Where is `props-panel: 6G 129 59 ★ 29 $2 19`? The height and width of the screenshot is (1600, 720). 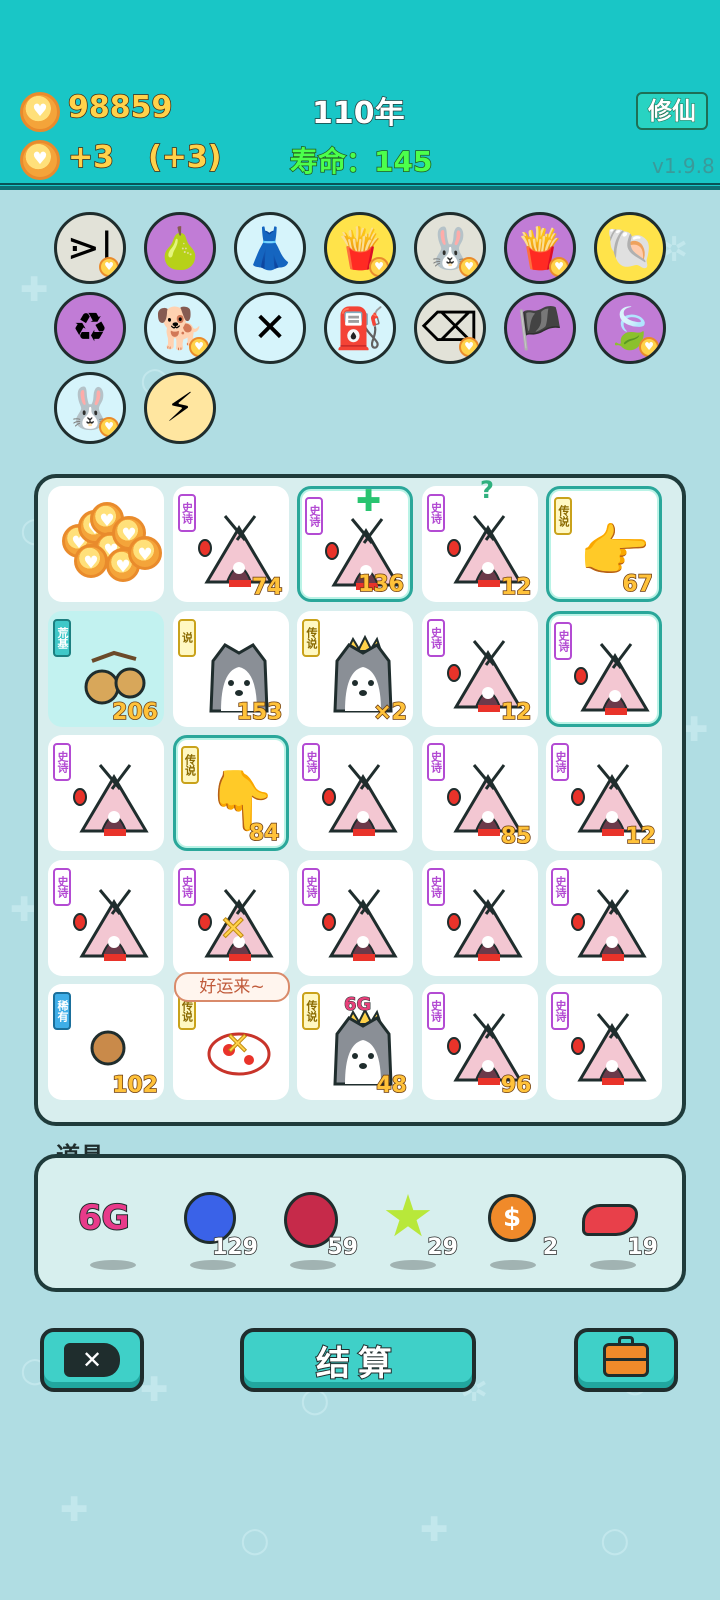
props-panel: 6G 129 59 ★ 29 $2 19 is located at coordinates (360, 1223).